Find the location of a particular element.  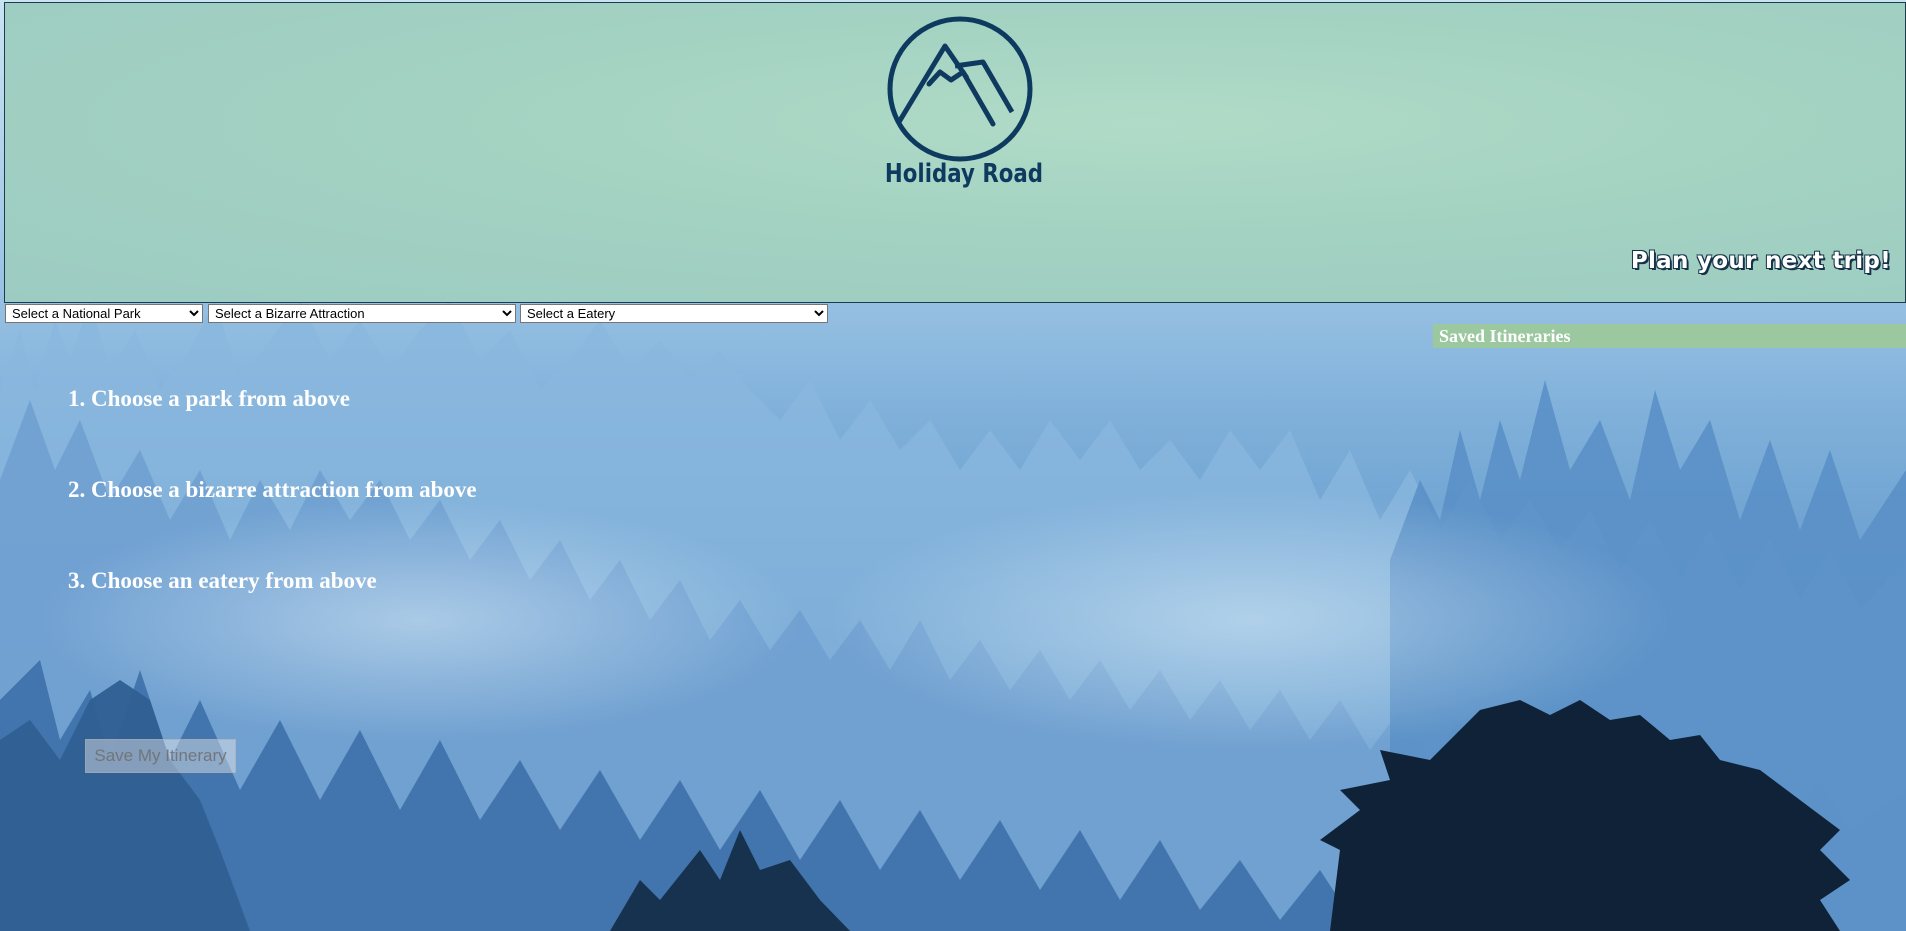

step-park: 1. Choose a park from above is located at coordinates (209, 398).